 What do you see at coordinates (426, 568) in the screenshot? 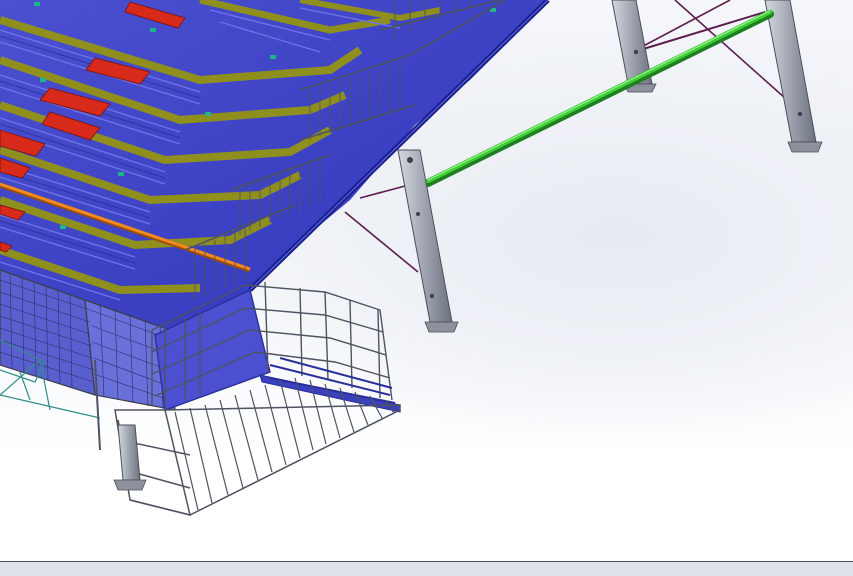
I see `status-bar` at bounding box center [426, 568].